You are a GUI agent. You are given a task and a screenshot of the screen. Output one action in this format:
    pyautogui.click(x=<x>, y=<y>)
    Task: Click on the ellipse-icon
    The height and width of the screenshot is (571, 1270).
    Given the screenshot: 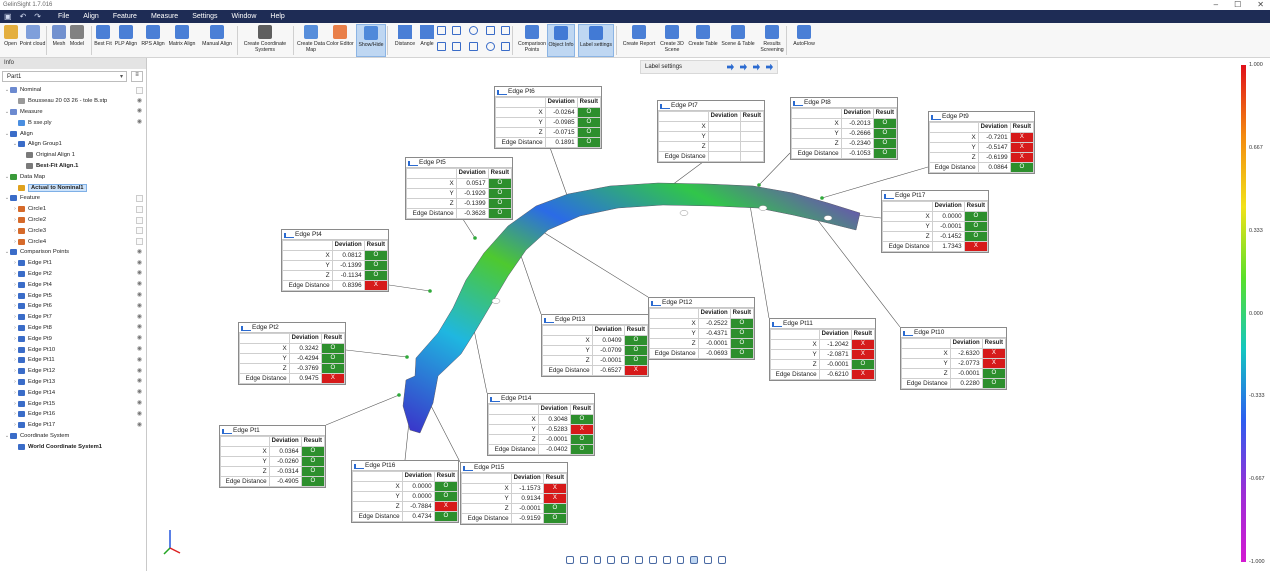 What is the action you would take?
    pyautogui.click(x=505, y=30)
    